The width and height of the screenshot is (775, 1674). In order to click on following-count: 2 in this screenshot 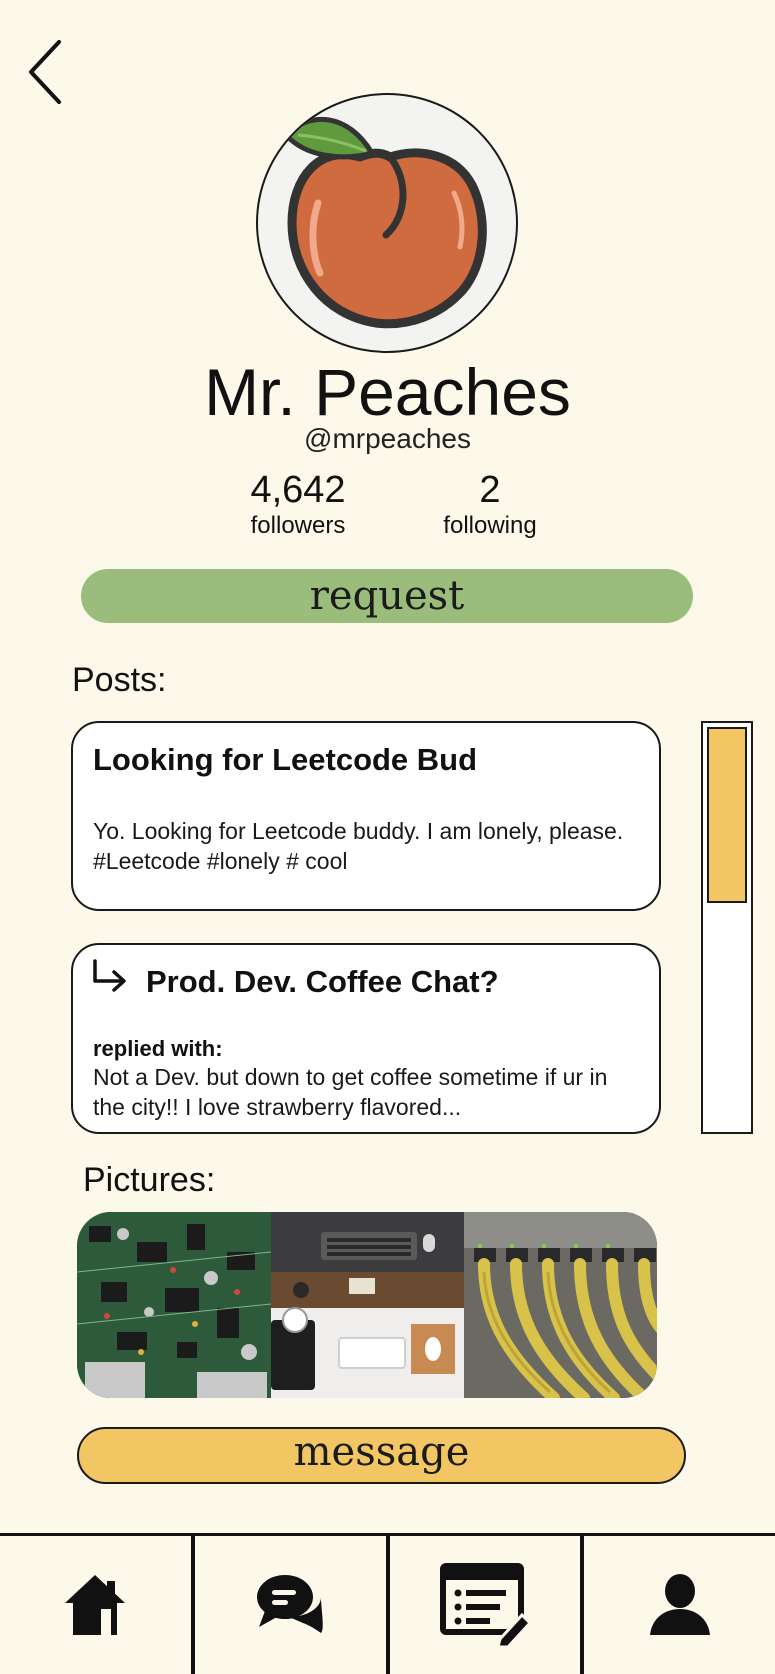, I will do `click(490, 490)`.